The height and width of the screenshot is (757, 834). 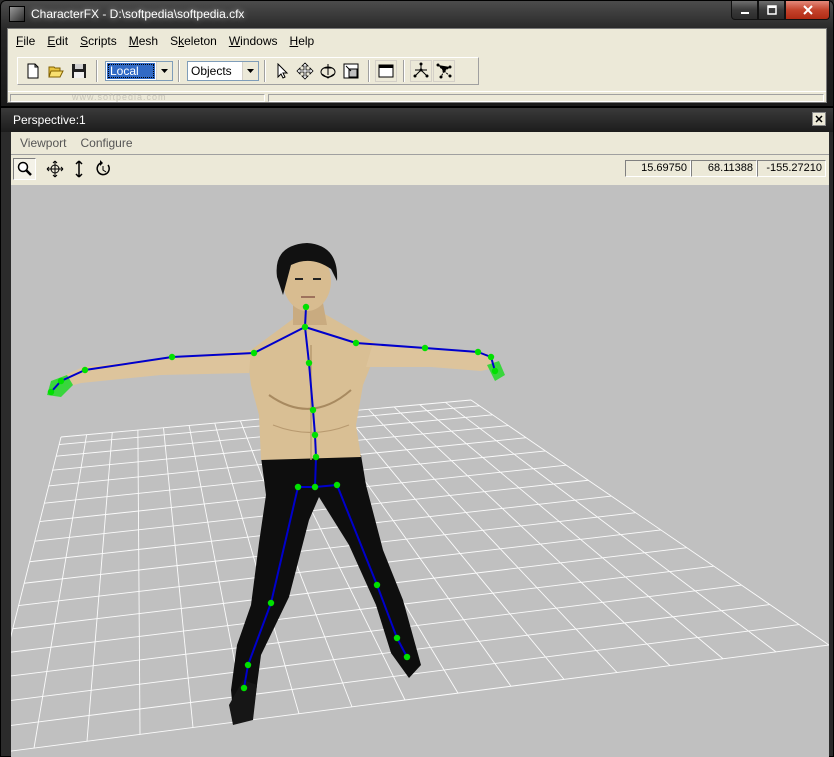 I want to click on joint-elR, so click(x=425, y=348).